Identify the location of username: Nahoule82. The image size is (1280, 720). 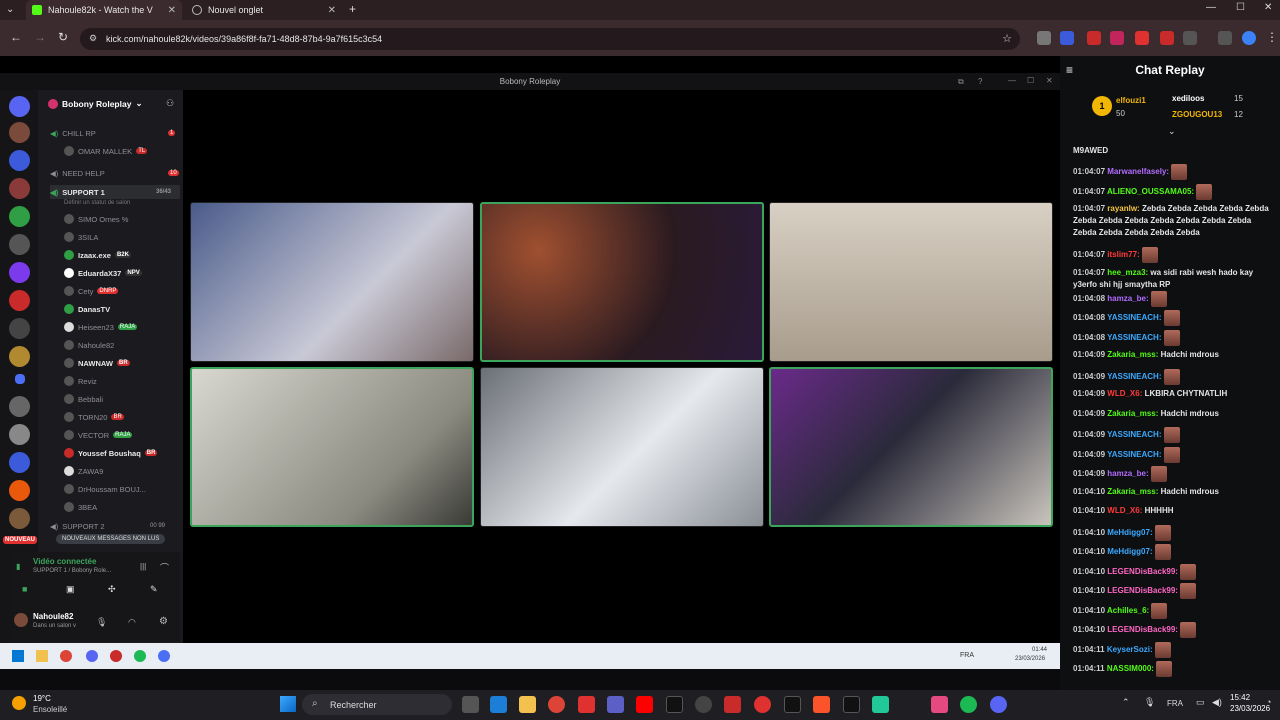
(53, 616).